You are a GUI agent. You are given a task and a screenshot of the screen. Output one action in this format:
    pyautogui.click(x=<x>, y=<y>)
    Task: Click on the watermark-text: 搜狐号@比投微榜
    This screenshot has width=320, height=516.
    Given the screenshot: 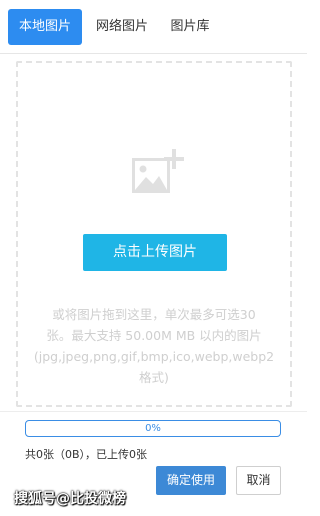 What is the action you would take?
    pyautogui.click(x=70, y=499)
    